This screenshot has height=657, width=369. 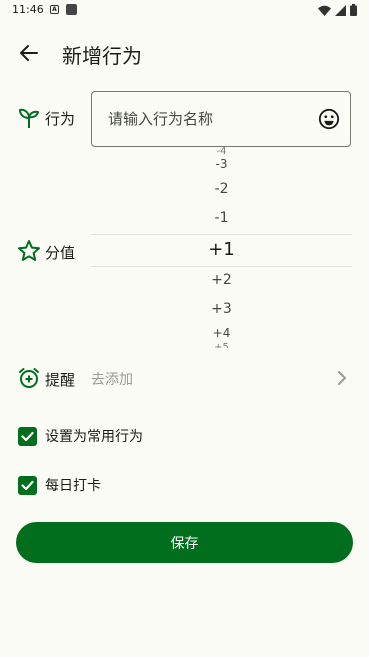 I want to click on score-option: -3, so click(x=221, y=163).